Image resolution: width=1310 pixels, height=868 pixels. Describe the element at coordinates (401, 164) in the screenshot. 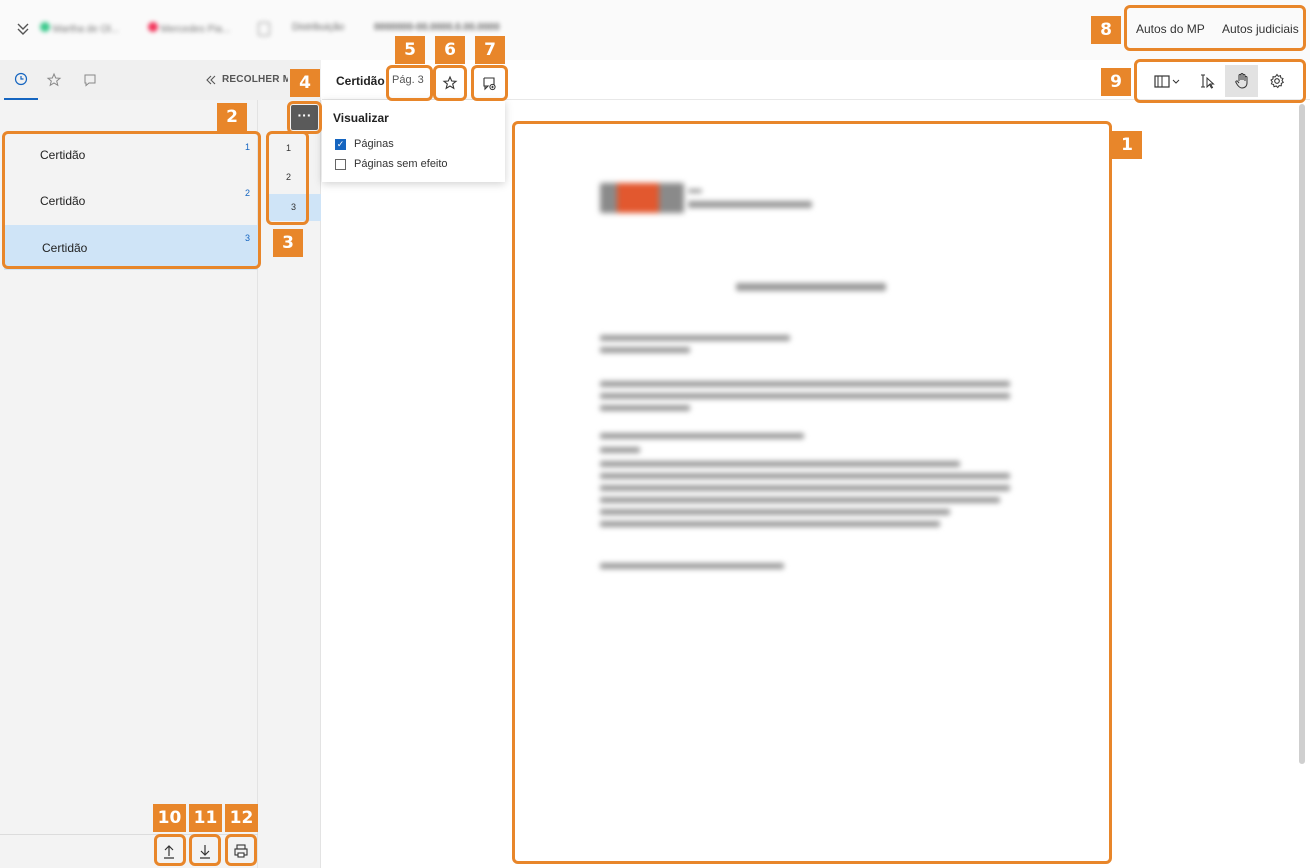

I see `pages-without-effect-label: Páginas sem efeito` at that location.